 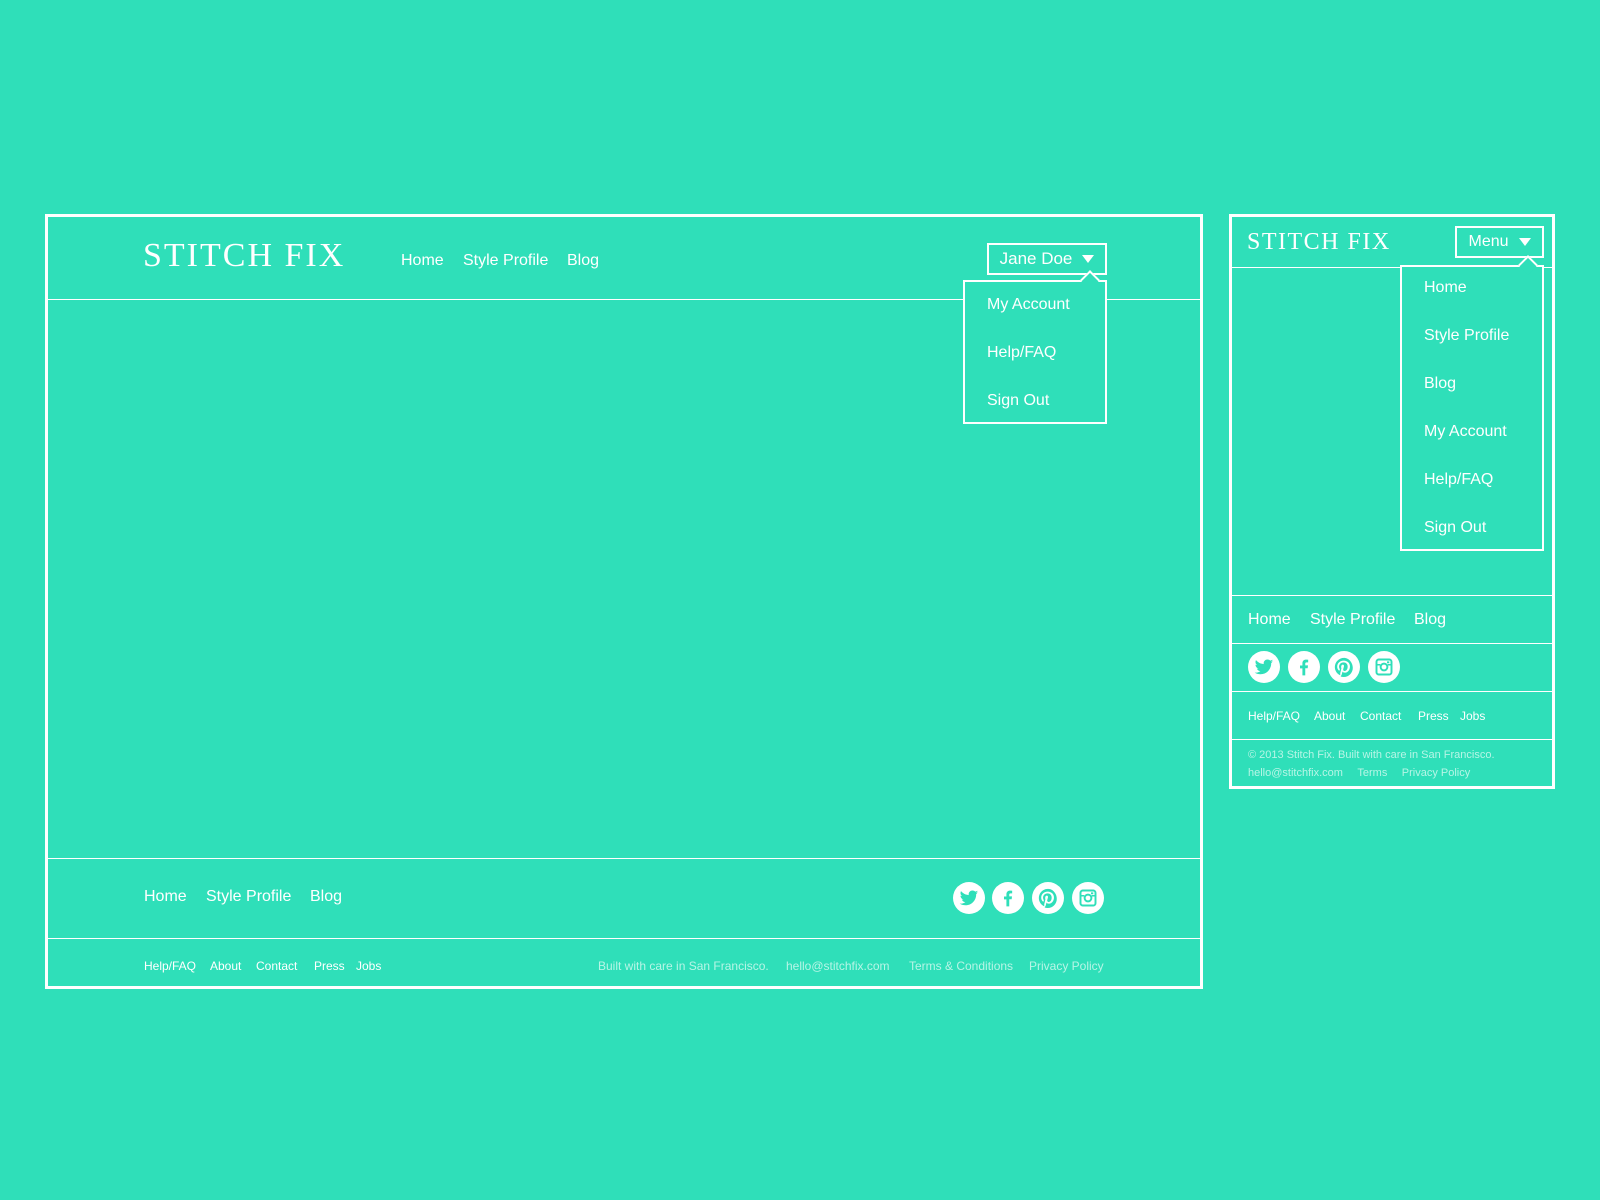 I want to click on footer-nav-style-profile: Style Profile, so click(x=248, y=897).